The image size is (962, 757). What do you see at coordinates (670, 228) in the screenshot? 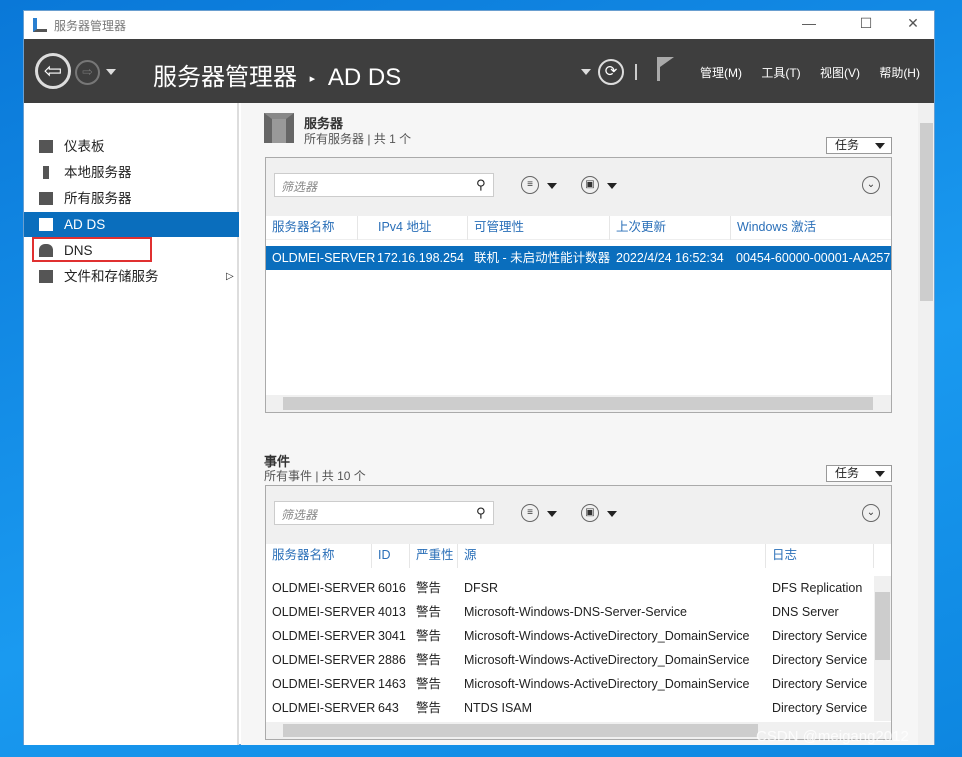
I see `column-header: 上次更新` at bounding box center [670, 228].